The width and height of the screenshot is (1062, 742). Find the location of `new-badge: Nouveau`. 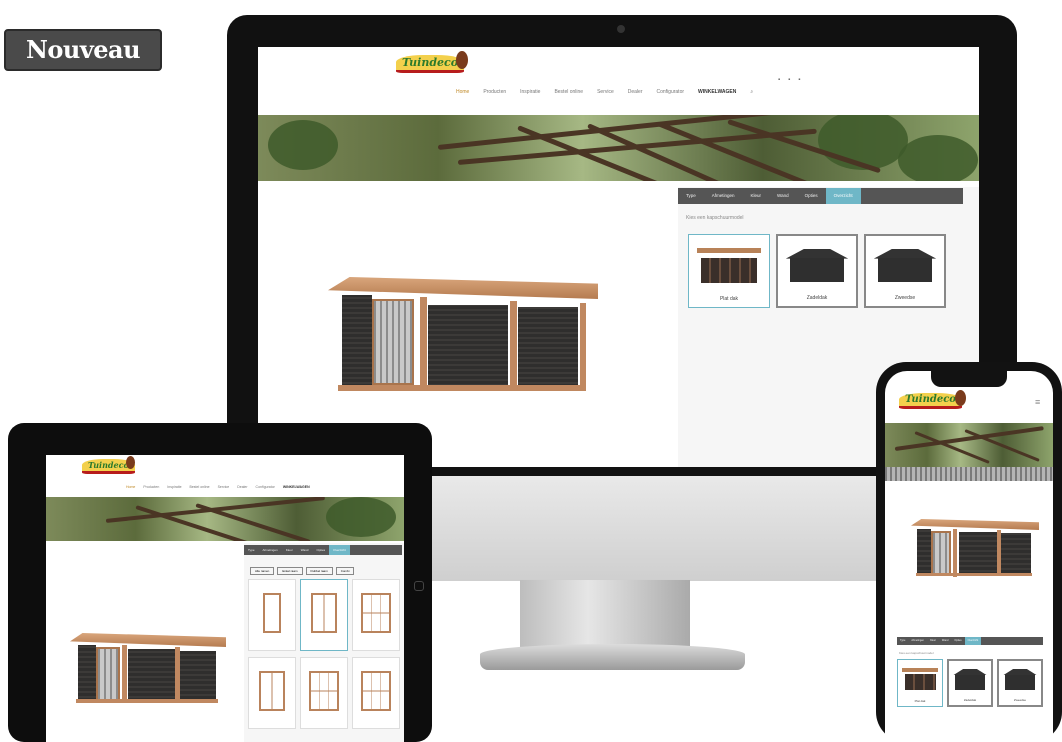

new-badge: Nouveau is located at coordinates (83, 50).